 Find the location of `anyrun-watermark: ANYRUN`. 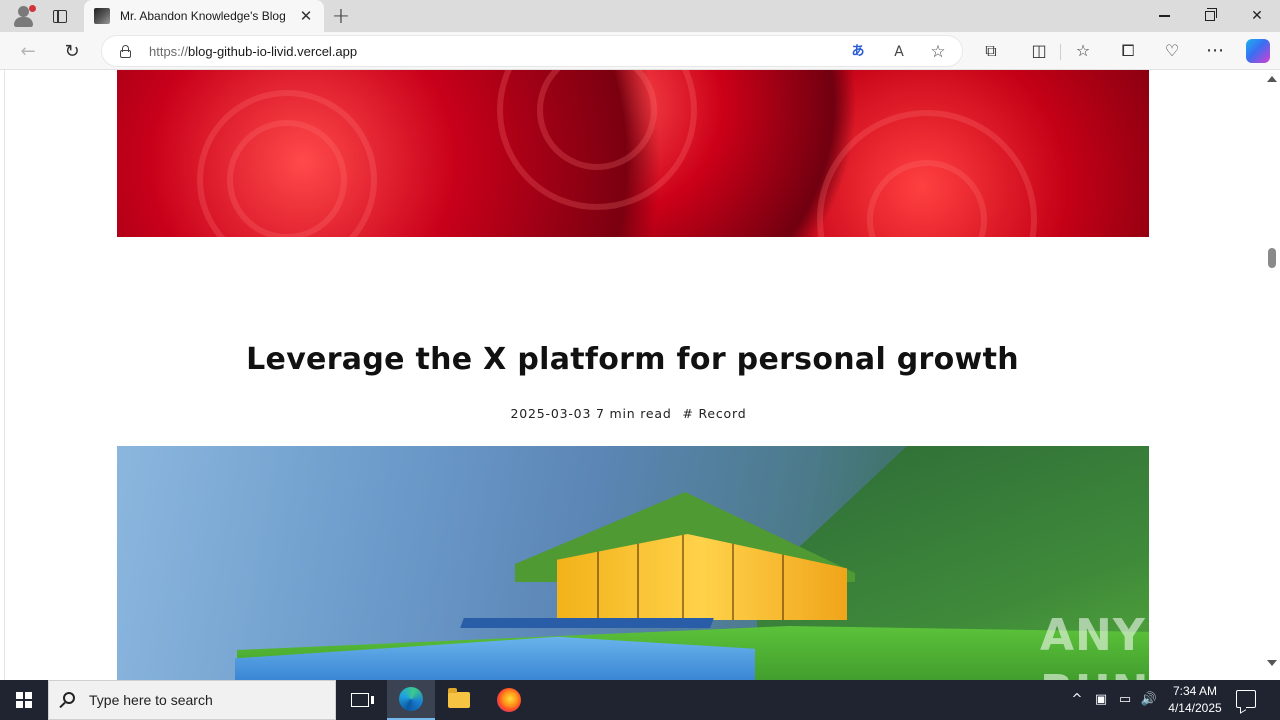

anyrun-watermark: ANYRUN is located at coordinates (1160, 645).